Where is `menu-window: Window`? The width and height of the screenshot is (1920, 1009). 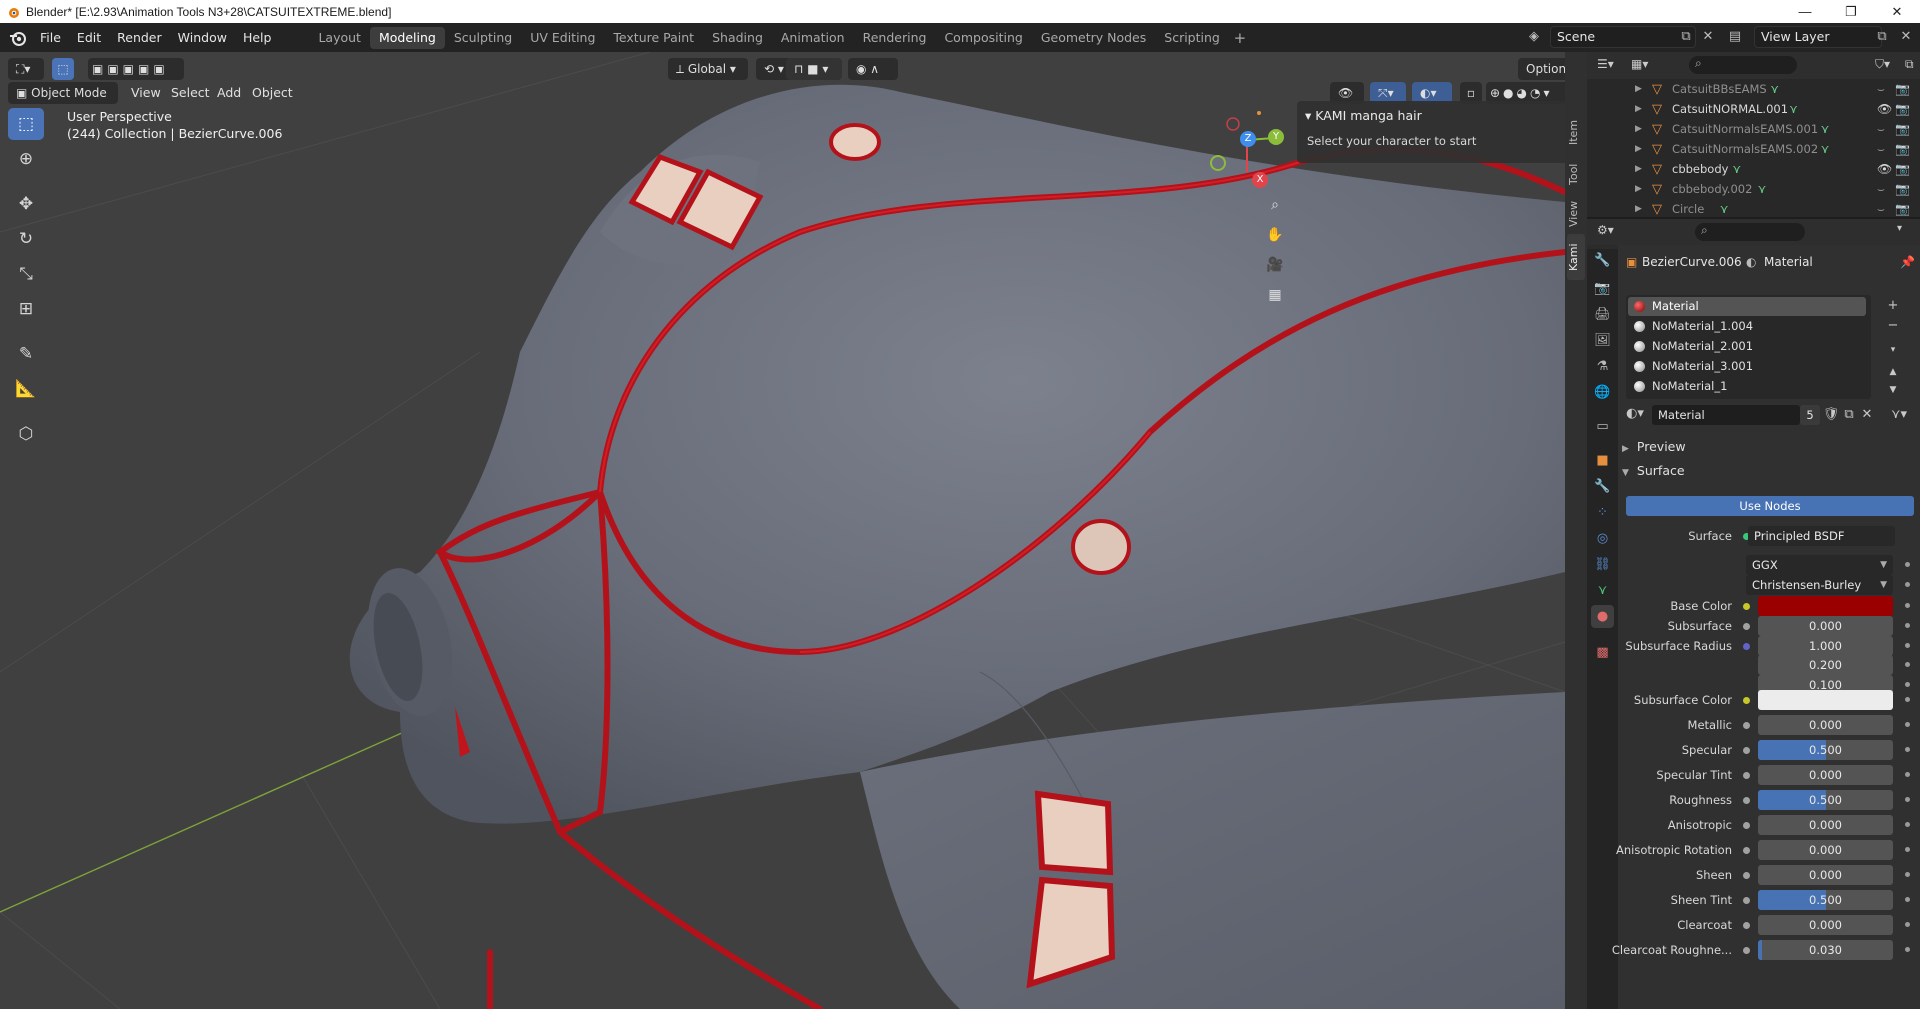 menu-window: Window is located at coordinates (202, 38).